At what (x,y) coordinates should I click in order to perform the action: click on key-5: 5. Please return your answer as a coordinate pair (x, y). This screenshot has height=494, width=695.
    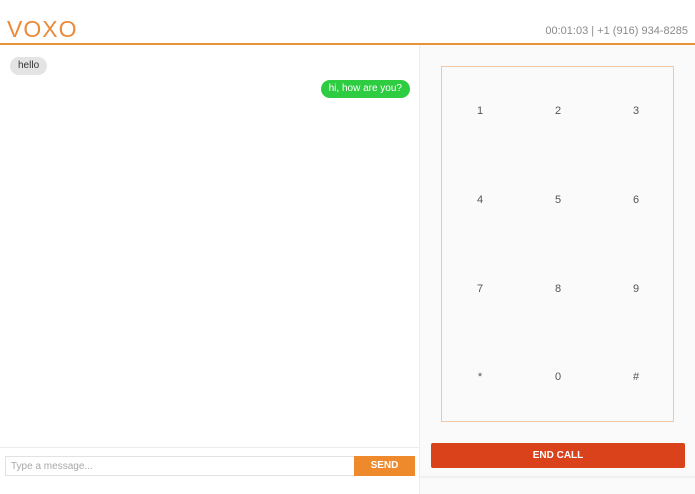
    Looking at the image, I should click on (558, 200).